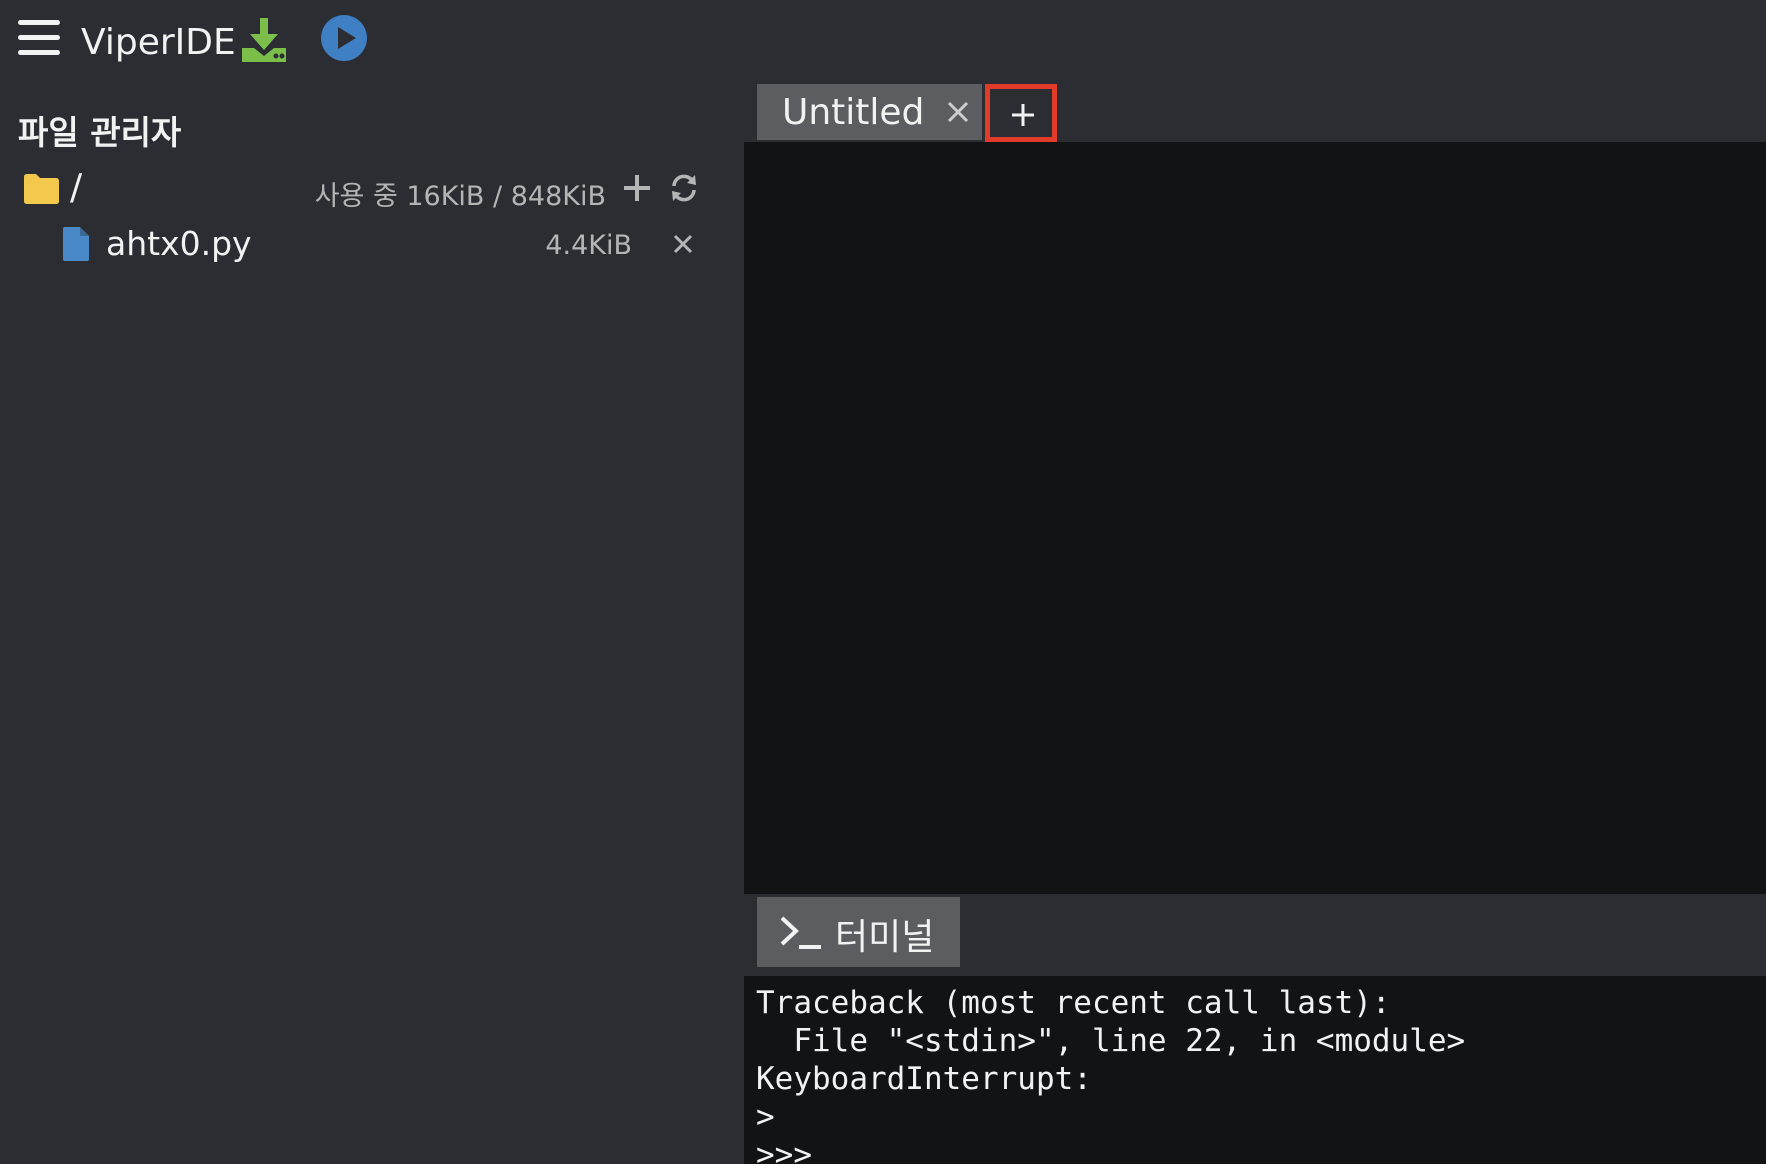 This screenshot has height=1164, width=1766. I want to click on plus-icon, so click(1023, 115).